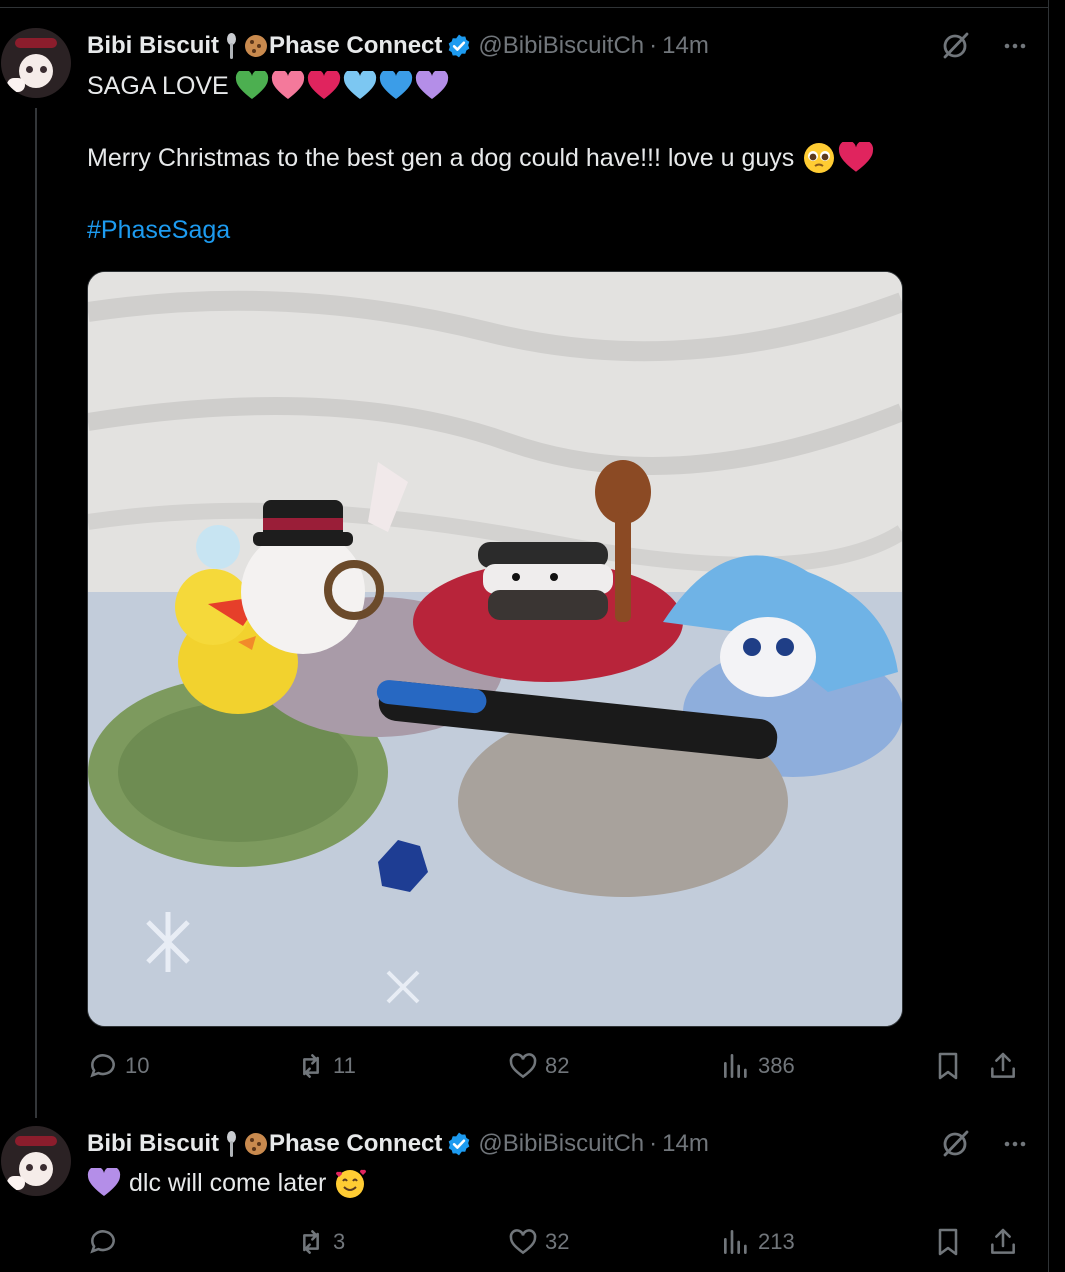 This screenshot has height=1272, width=1065. I want to click on reply-button: 10, so click(118, 1066).